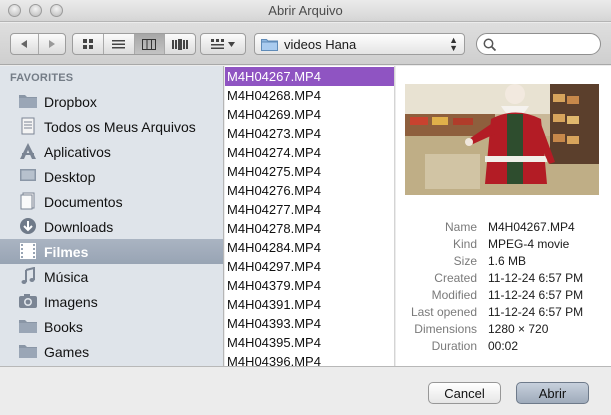 The height and width of the screenshot is (415, 611). What do you see at coordinates (28, 275) in the screenshot?
I see `music-icon` at bounding box center [28, 275].